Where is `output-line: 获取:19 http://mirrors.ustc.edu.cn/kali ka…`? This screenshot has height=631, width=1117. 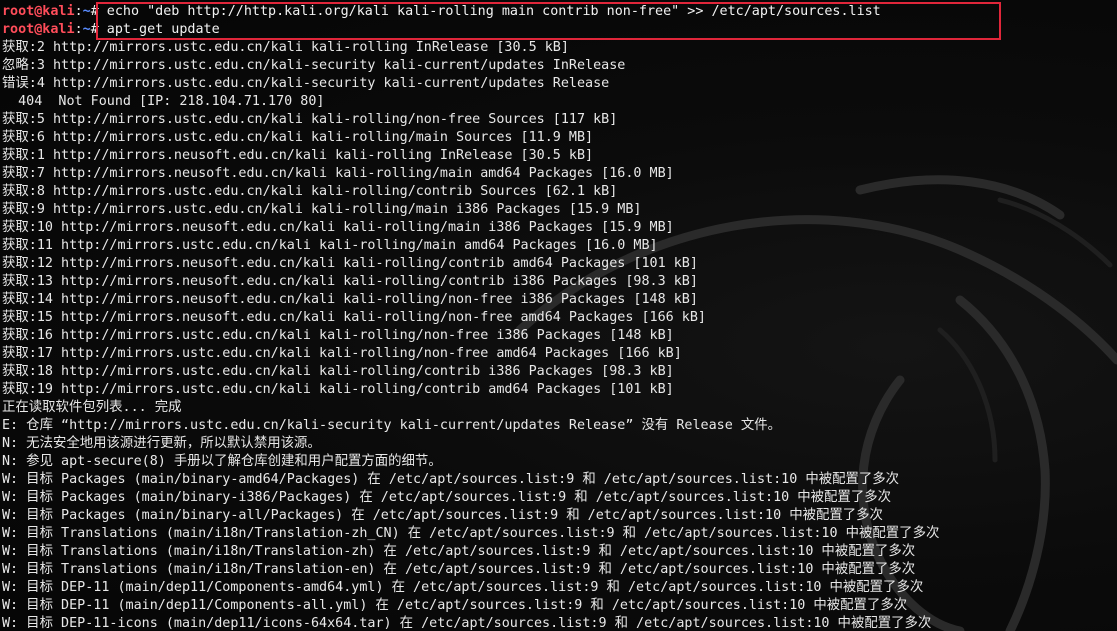
output-line: 获取:19 http://mirrors.ustc.edu.cn/kali ka… is located at coordinates (338, 389).